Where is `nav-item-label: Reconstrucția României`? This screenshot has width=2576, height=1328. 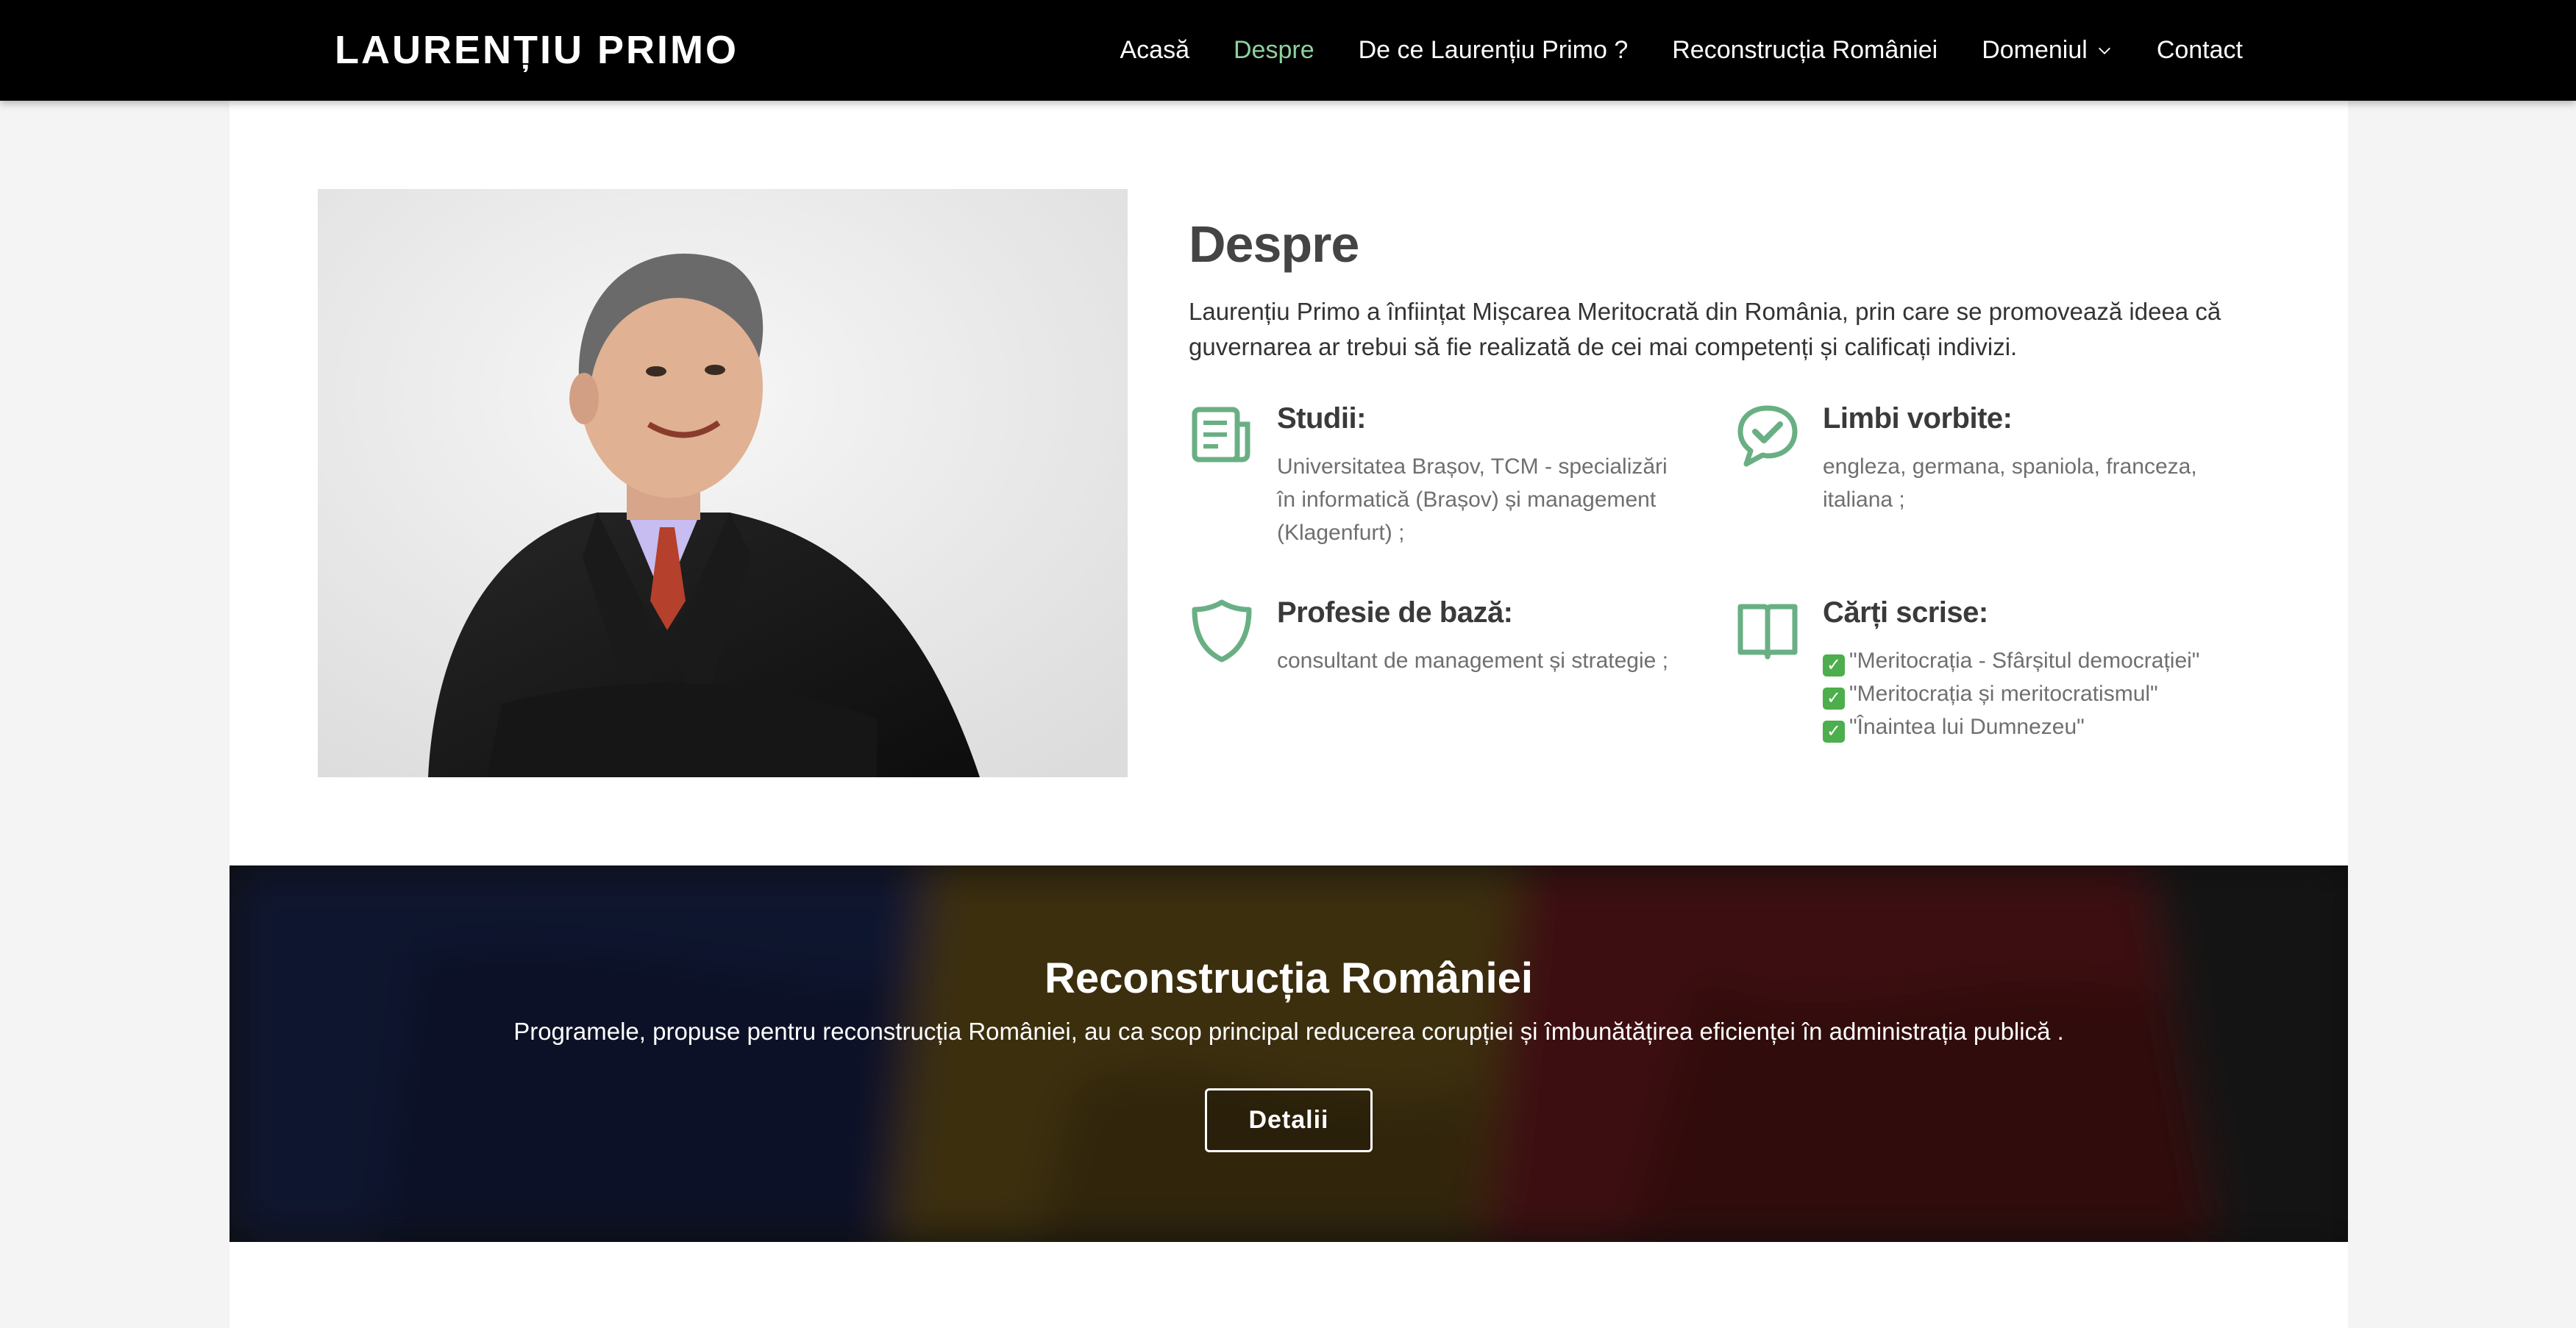
nav-item-label: Reconstrucția României is located at coordinates (1805, 50).